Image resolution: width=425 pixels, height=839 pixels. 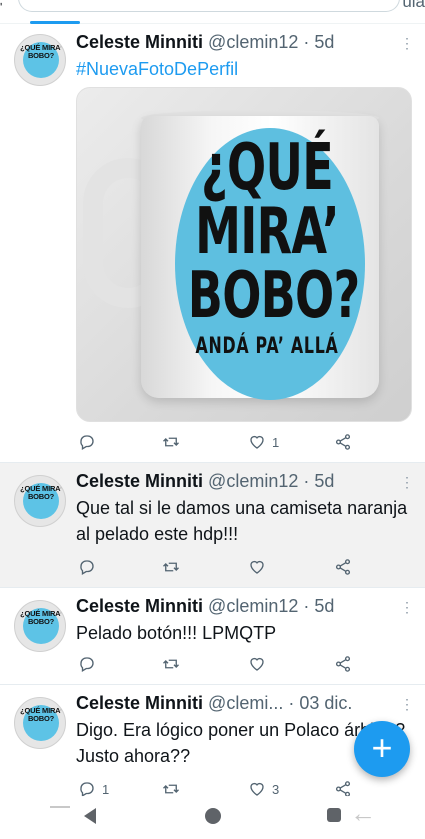 What do you see at coordinates (413, 6) in the screenshot?
I see `tab-right-label: ula` at bounding box center [413, 6].